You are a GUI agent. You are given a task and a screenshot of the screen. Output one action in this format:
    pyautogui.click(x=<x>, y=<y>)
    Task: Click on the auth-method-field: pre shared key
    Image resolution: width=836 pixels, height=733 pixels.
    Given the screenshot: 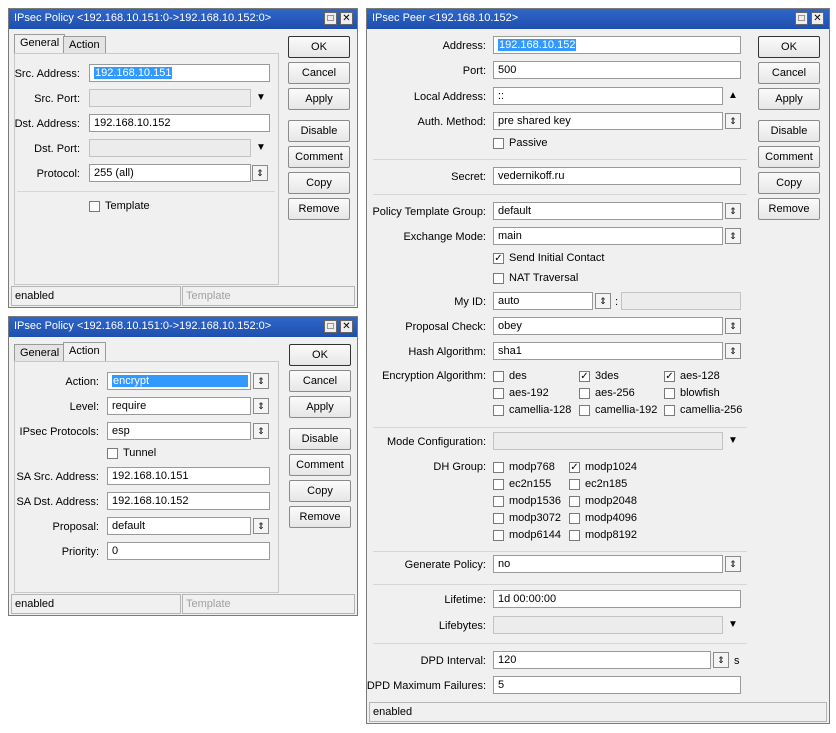 What is the action you would take?
    pyautogui.click(x=608, y=121)
    